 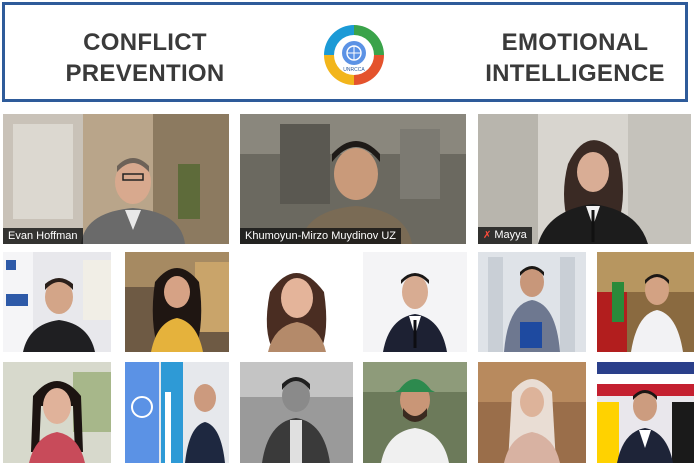 I want to click on participant-12-video, so click(x=645, y=412).